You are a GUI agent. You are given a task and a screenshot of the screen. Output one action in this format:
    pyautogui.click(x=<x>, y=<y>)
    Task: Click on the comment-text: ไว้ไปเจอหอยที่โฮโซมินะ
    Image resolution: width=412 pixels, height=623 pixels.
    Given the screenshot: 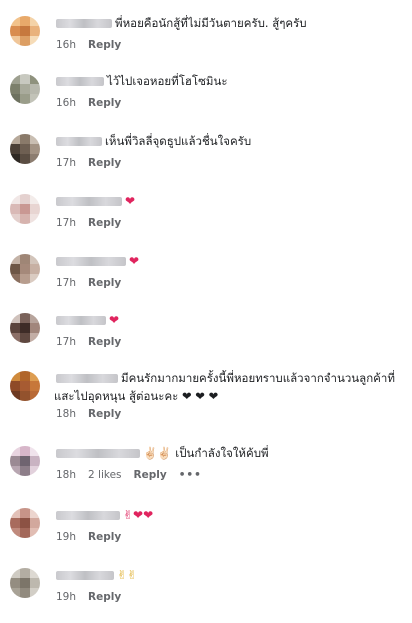 What is the action you would take?
    pyautogui.click(x=167, y=81)
    